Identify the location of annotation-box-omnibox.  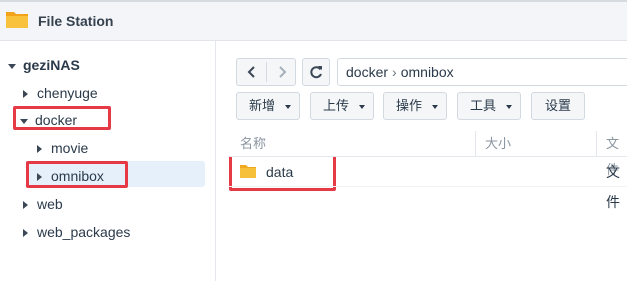
(77, 174).